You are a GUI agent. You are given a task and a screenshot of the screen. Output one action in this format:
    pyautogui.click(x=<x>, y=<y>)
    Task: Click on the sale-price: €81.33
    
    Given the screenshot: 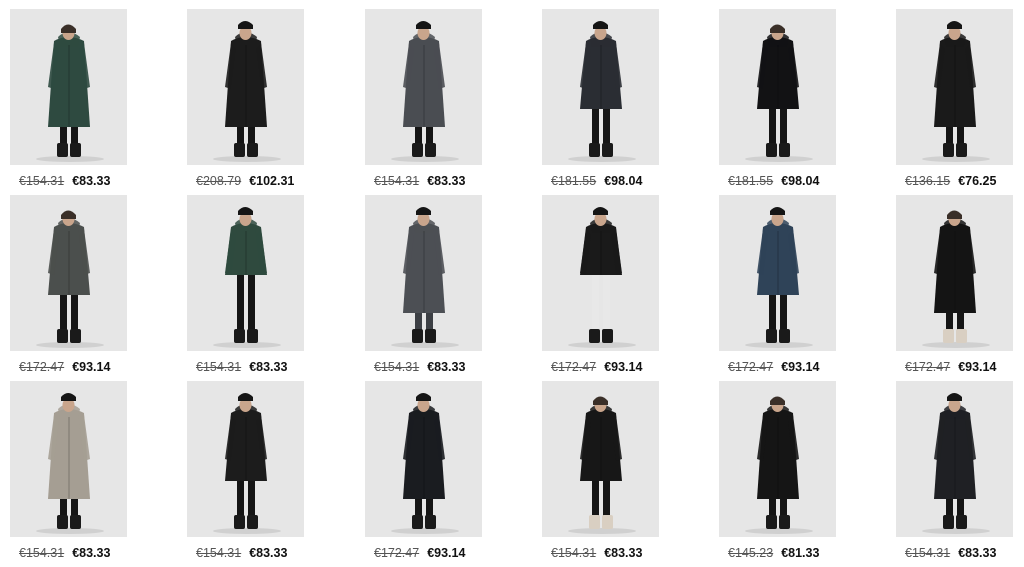 What is the action you would take?
    pyautogui.click(x=800, y=553)
    